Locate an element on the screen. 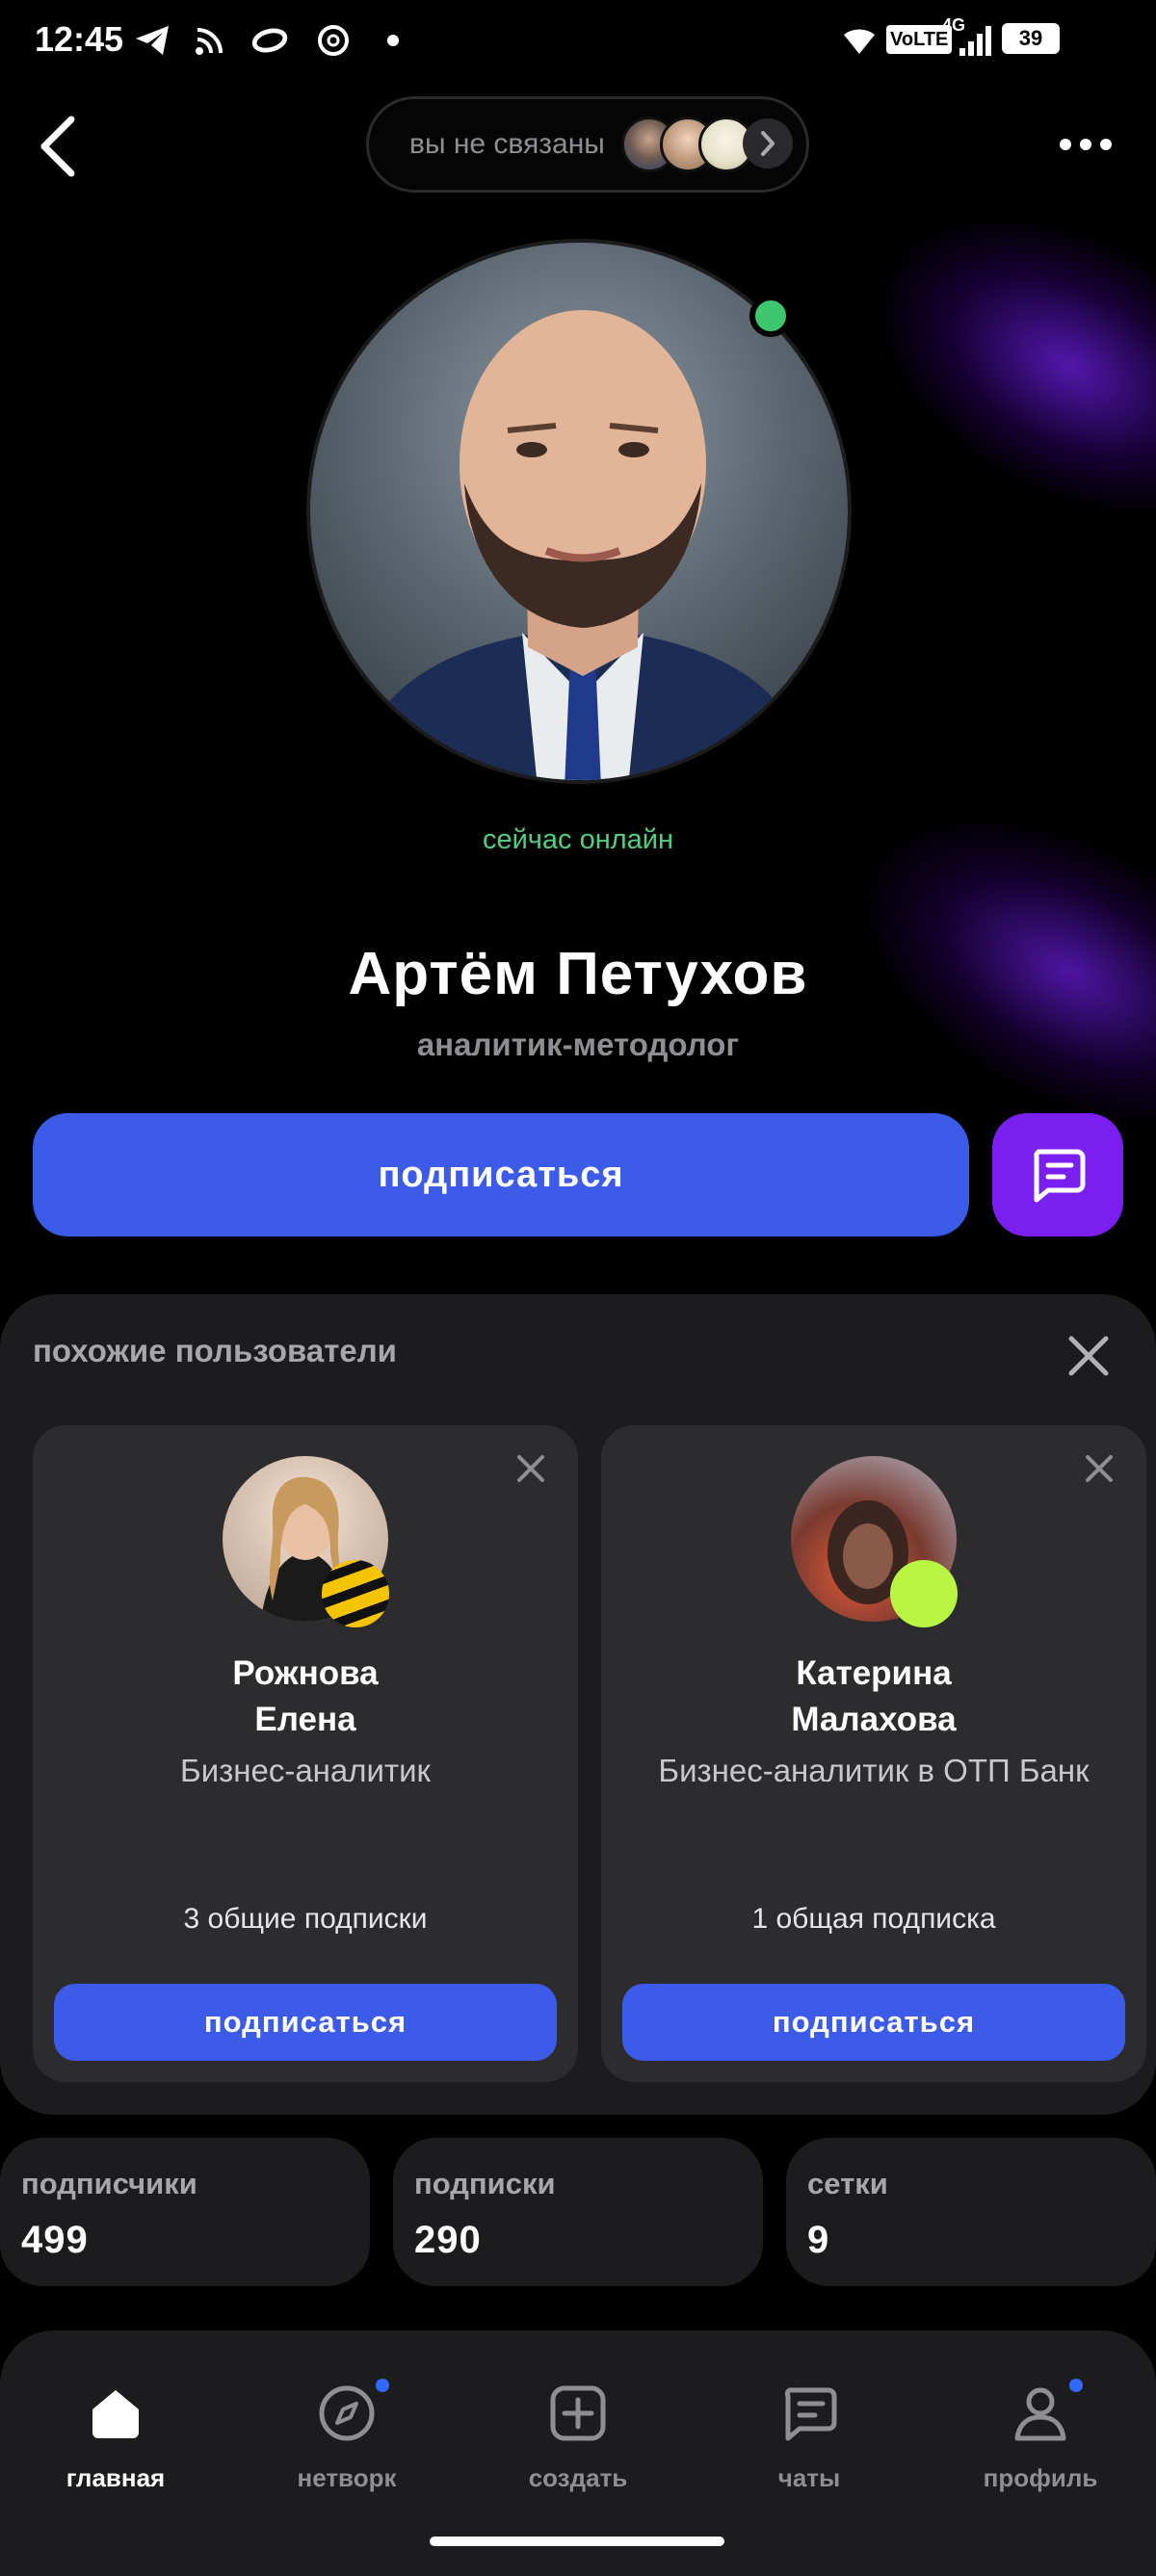  chevron-right-icon is located at coordinates (768, 143).